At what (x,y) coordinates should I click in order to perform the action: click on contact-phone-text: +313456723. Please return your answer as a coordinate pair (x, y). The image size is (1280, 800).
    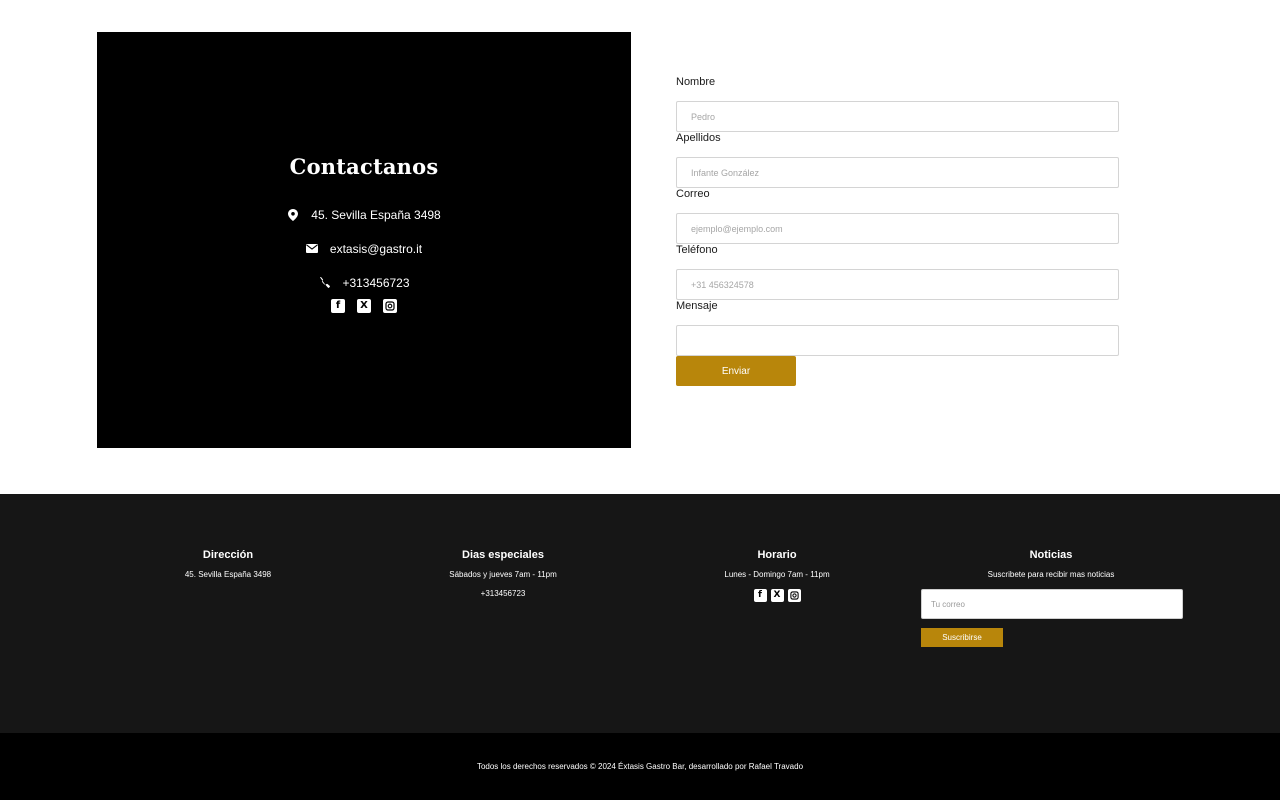
    Looking at the image, I should click on (375, 283).